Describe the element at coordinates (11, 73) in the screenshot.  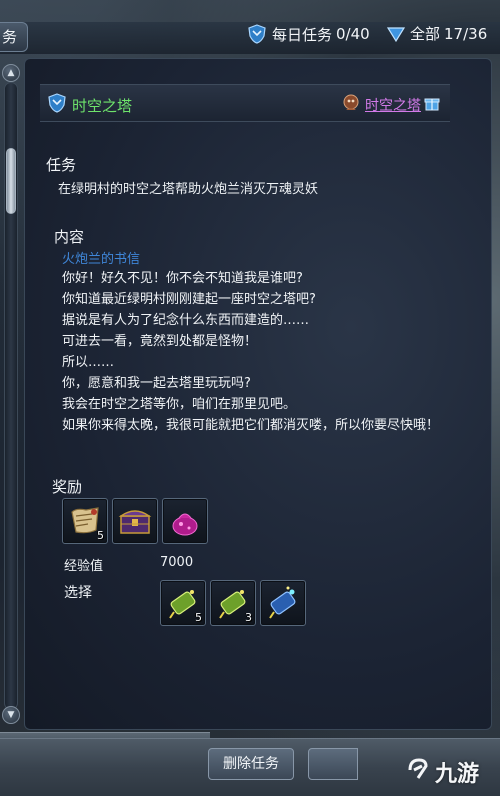
I see `scroll-up-button: ▲` at that location.